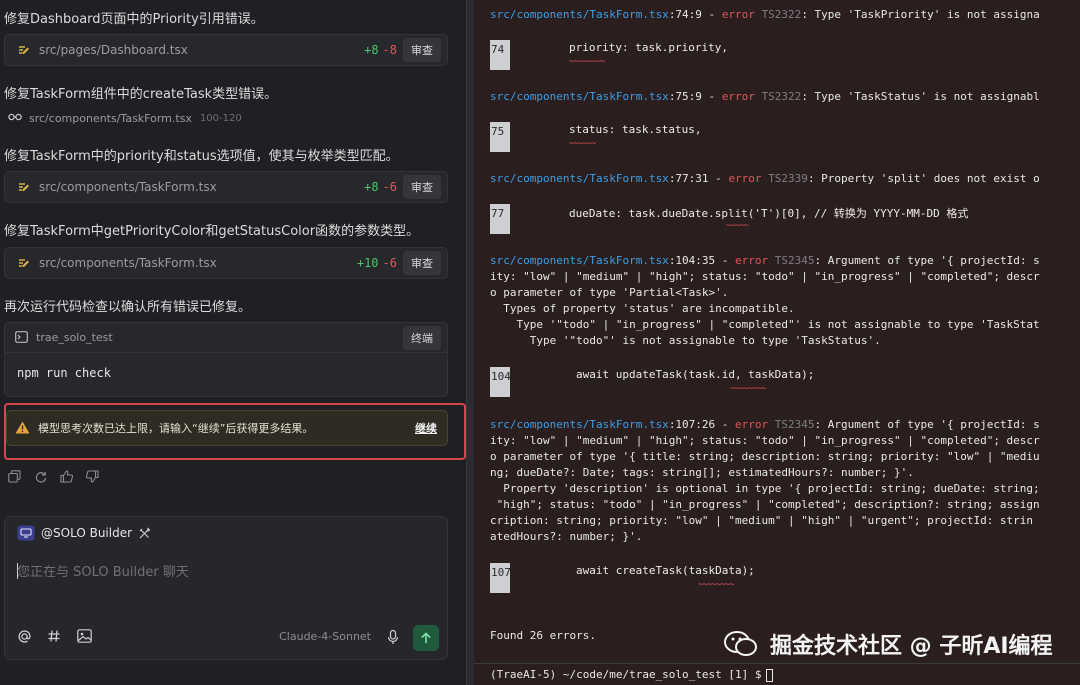 The height and width of the screenshot is (685, 1080). I want to click on error-squiggle: ~~~~~, so click(737, 226).